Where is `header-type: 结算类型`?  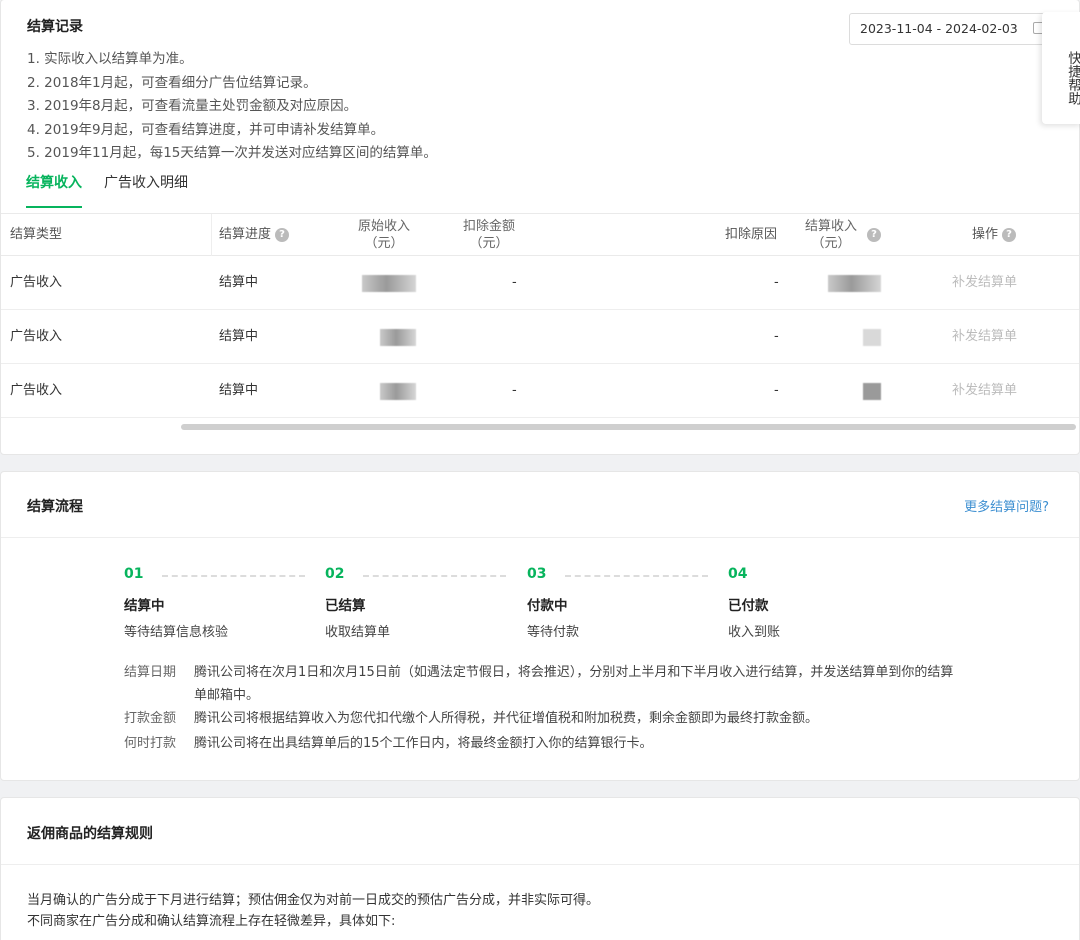
header-type: 结算类型 is located at coordinates (36, 234).